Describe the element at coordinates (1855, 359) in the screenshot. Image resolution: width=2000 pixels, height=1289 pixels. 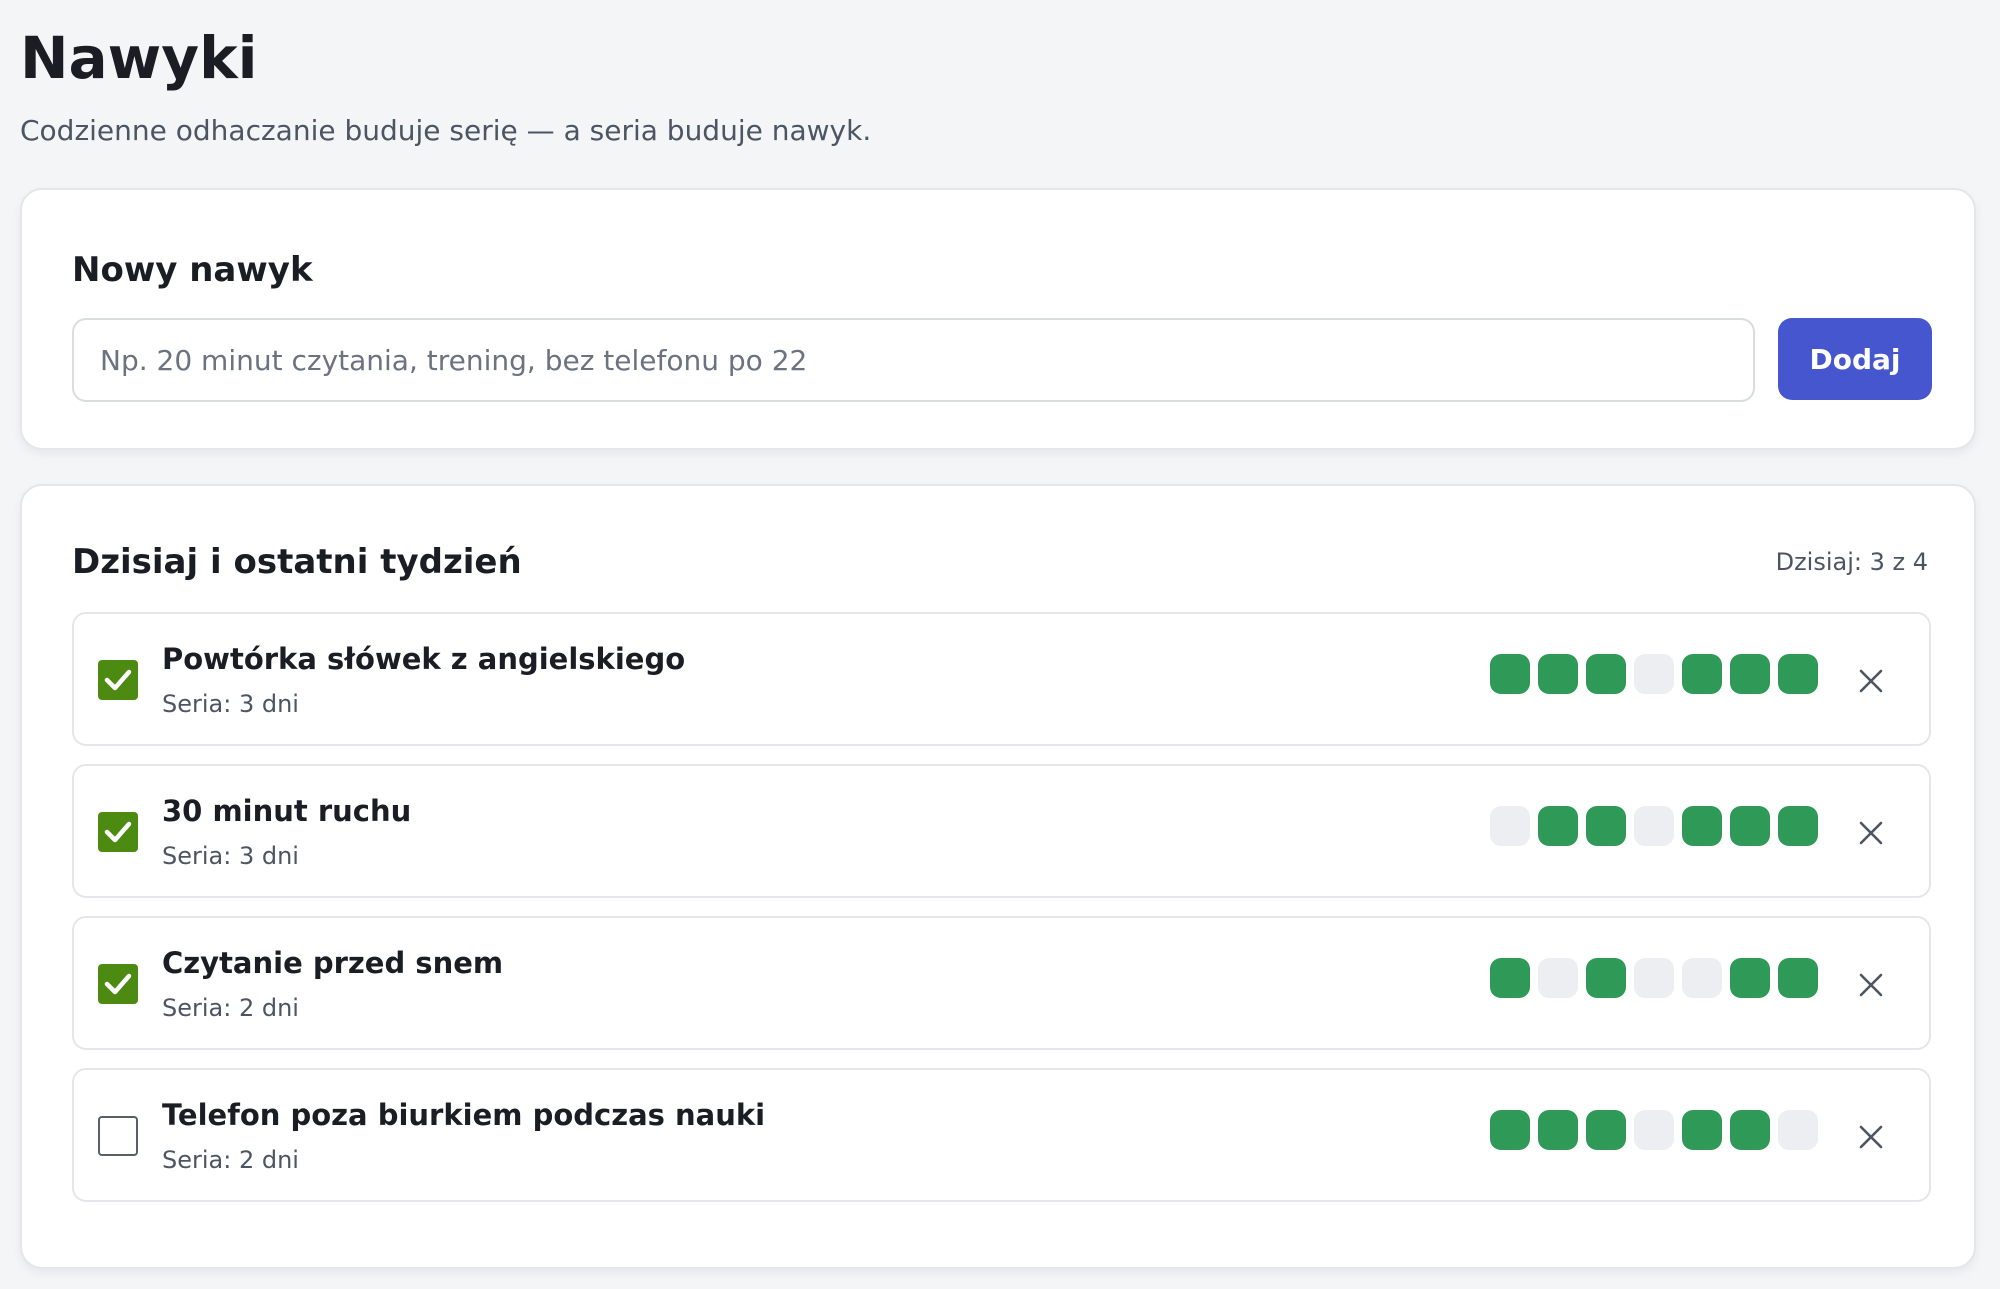
I see `add-habit-button: Dodaj` at that location.